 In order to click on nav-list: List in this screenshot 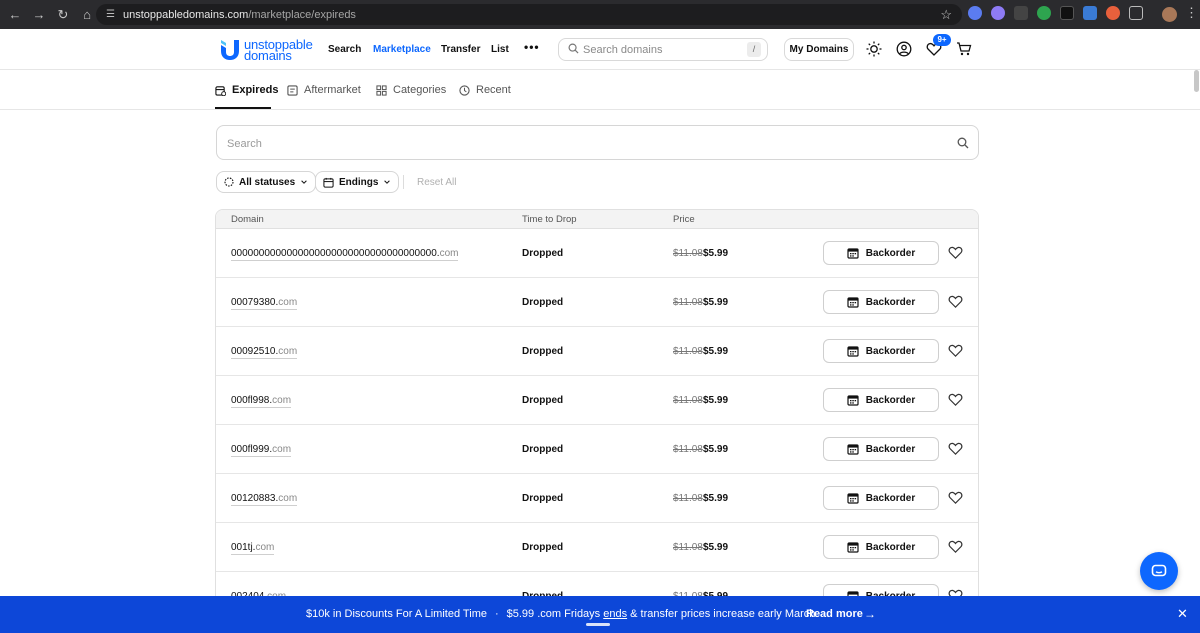, I will do `click(500, 49)`.